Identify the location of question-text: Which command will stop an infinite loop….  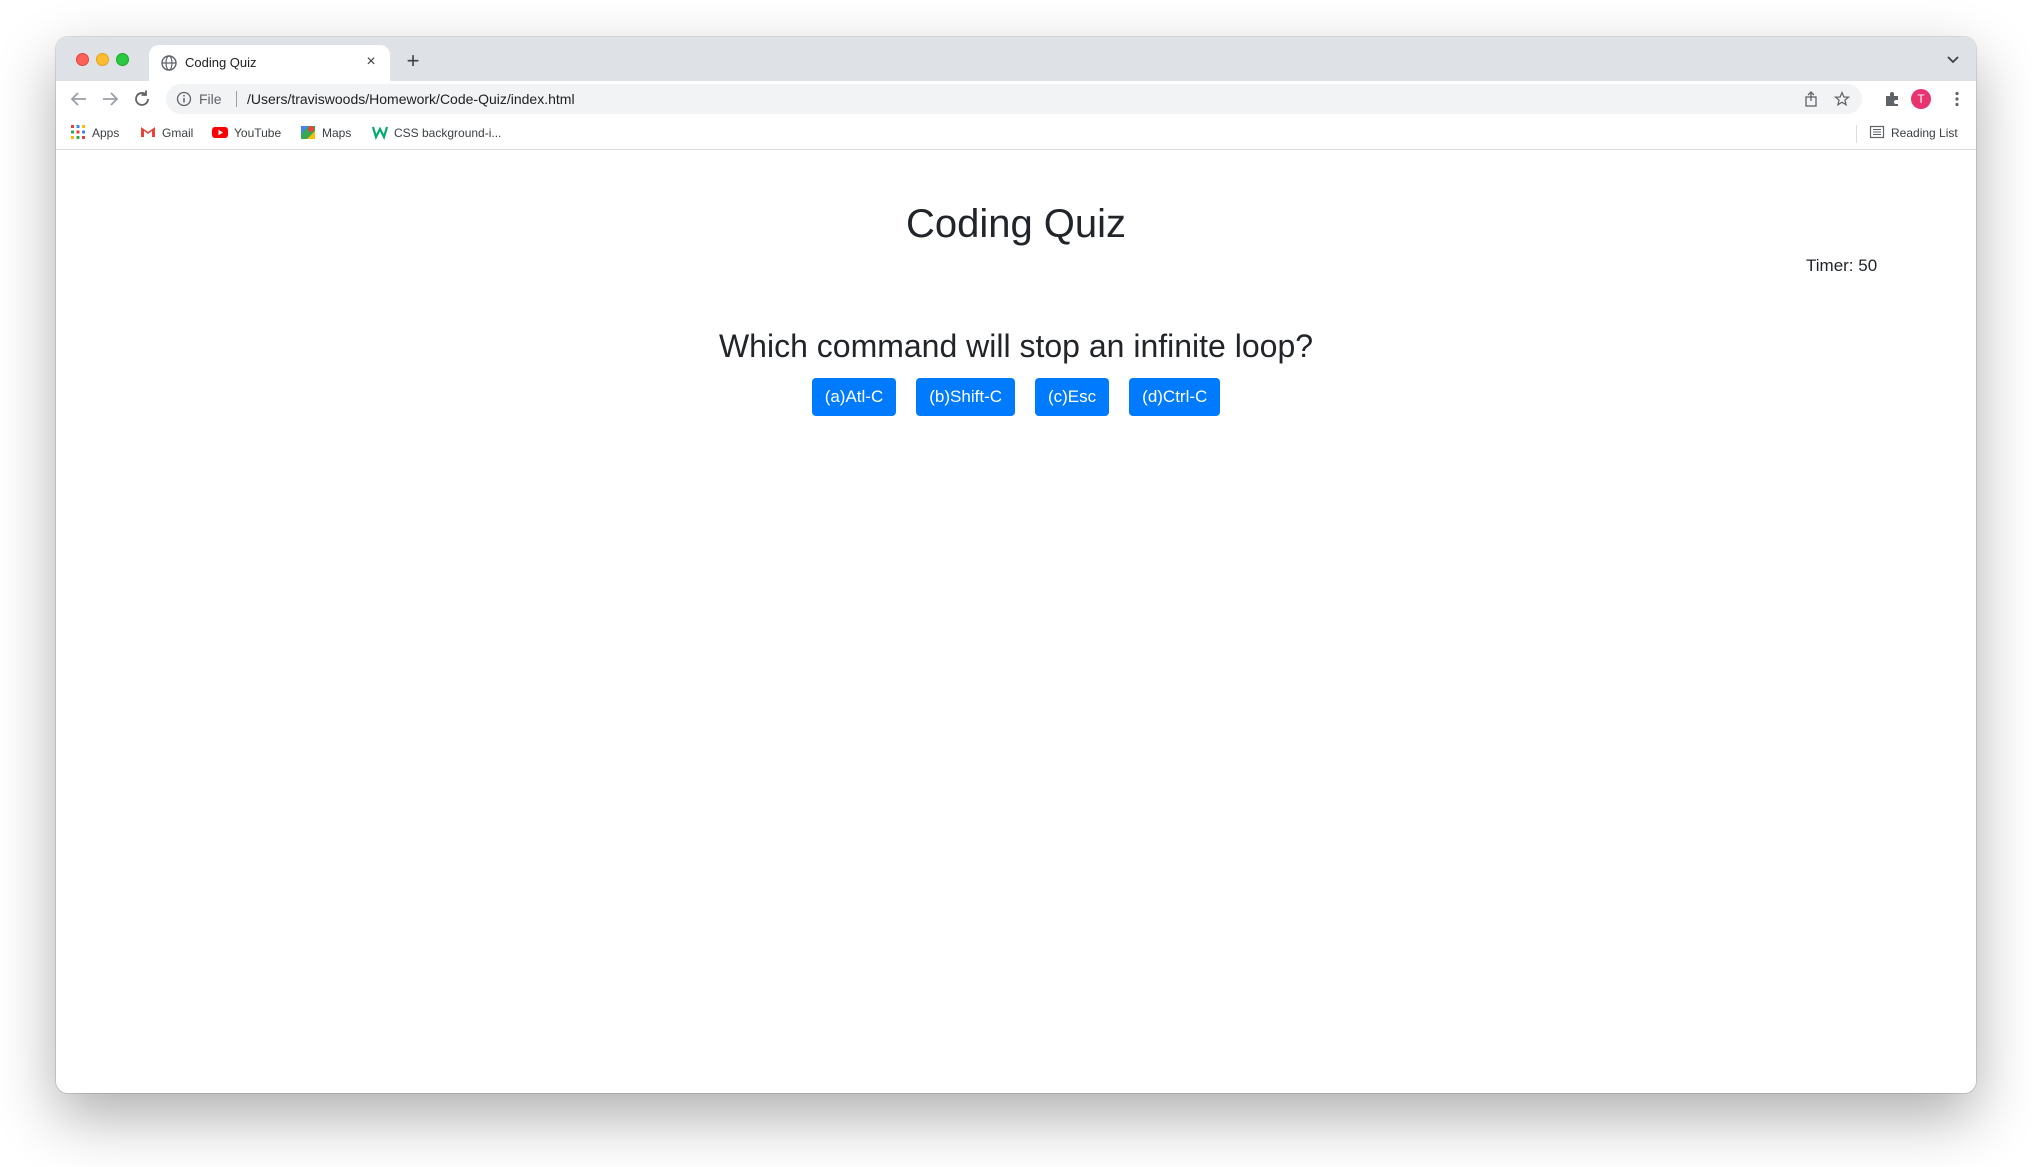
(1016, 346).